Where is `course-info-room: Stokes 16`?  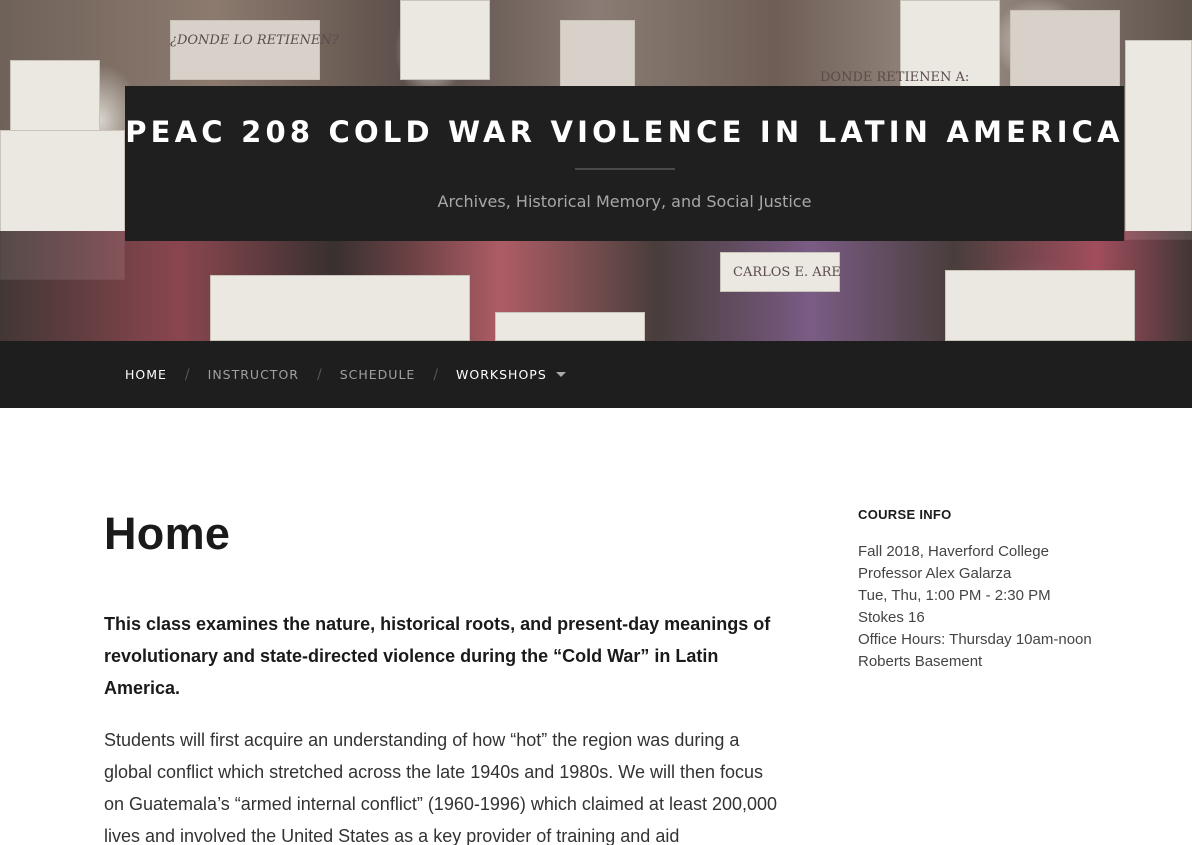
course-info-room: Stokes 16 is located at coordinates (891, 617).